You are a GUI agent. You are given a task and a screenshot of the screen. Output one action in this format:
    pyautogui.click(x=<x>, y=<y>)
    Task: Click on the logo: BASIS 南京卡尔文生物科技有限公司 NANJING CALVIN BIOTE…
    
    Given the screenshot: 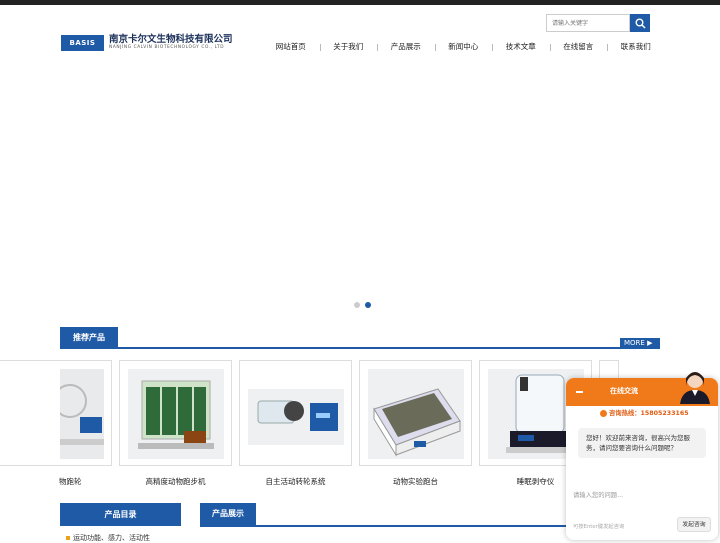 What is the action you would take?
    pyautogui.click(x=147, y=42)
    